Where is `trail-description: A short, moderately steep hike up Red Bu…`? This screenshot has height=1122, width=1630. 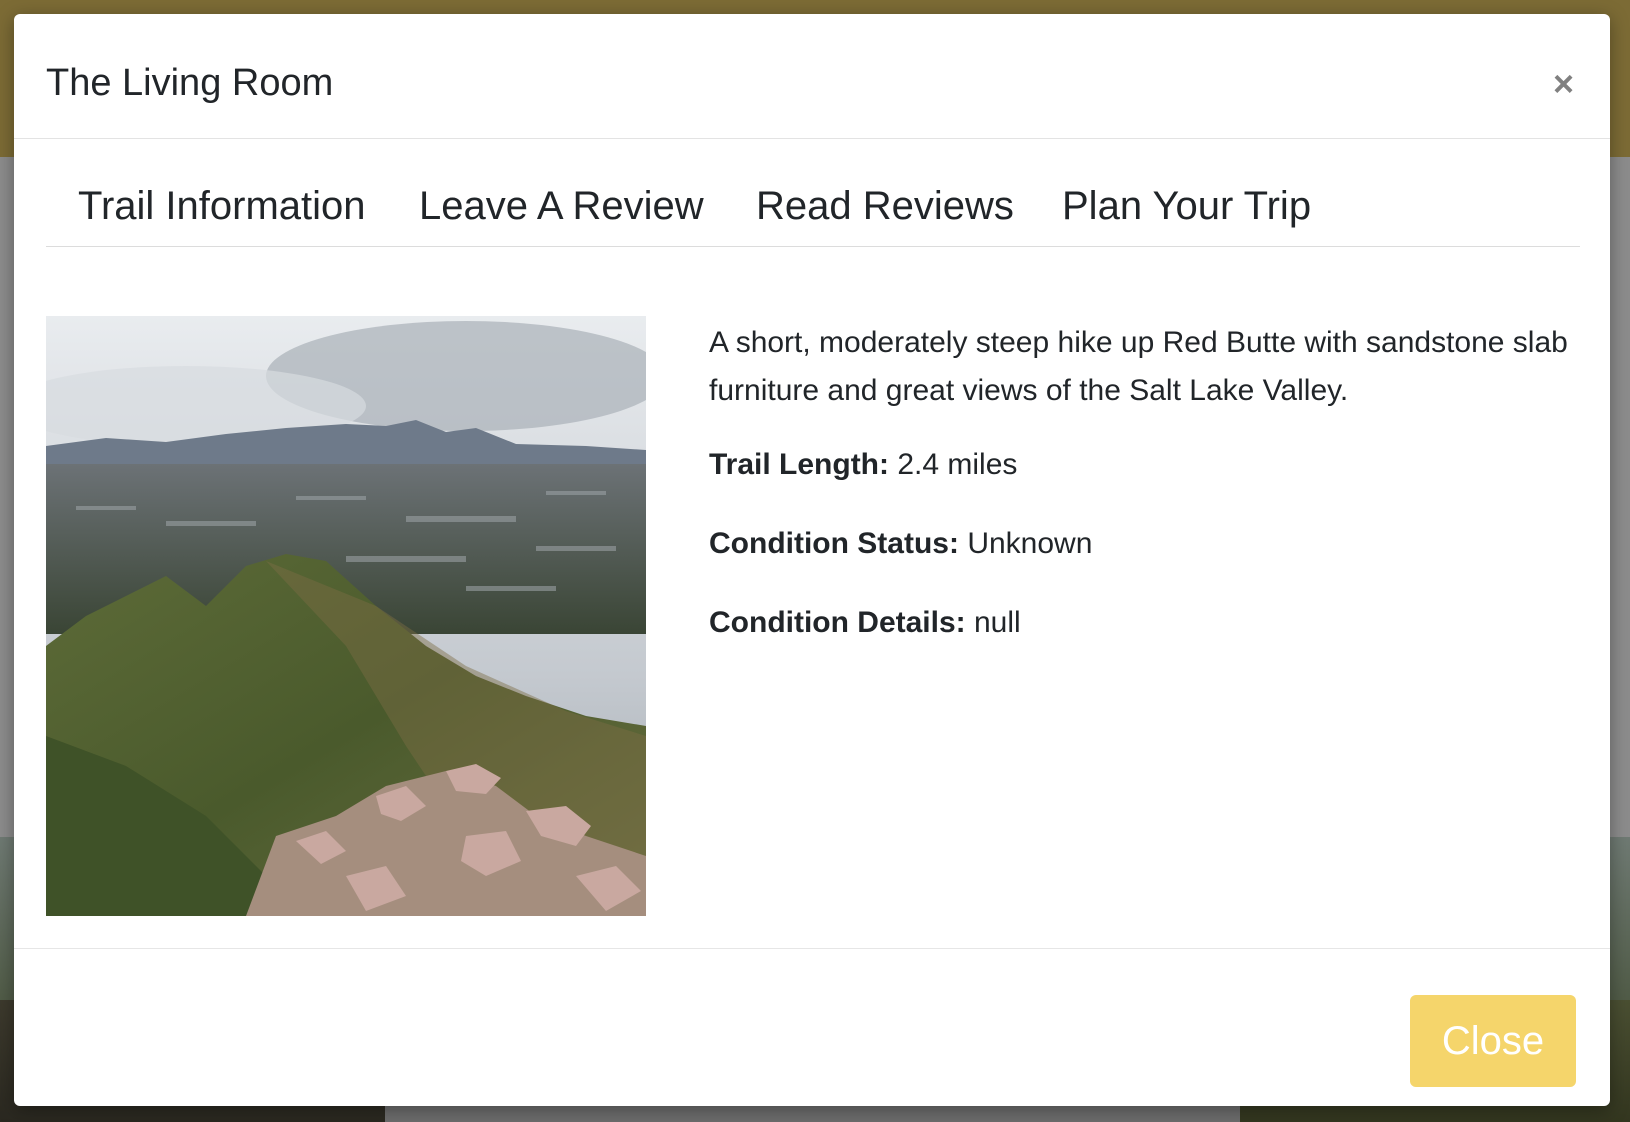 trail-description: A short, moderately steep hike up Red Bu… is located at coordinates (1138, 366).